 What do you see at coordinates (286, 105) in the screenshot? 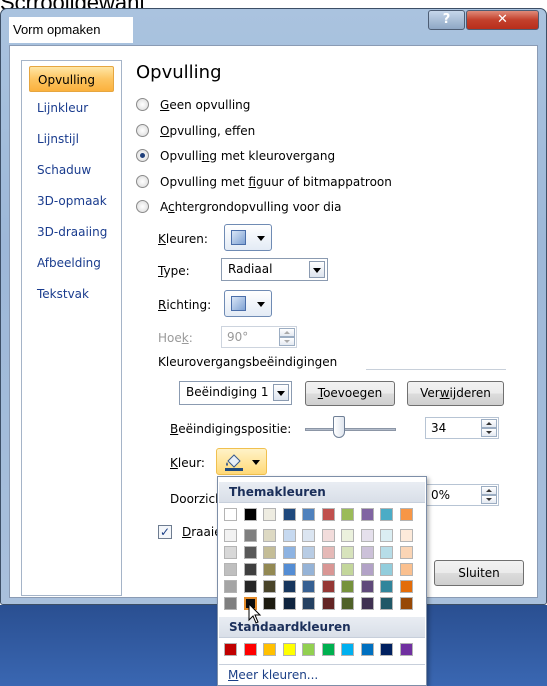
I see `fill-option-row: Geen opvulling` at bounding box center [286, 105].